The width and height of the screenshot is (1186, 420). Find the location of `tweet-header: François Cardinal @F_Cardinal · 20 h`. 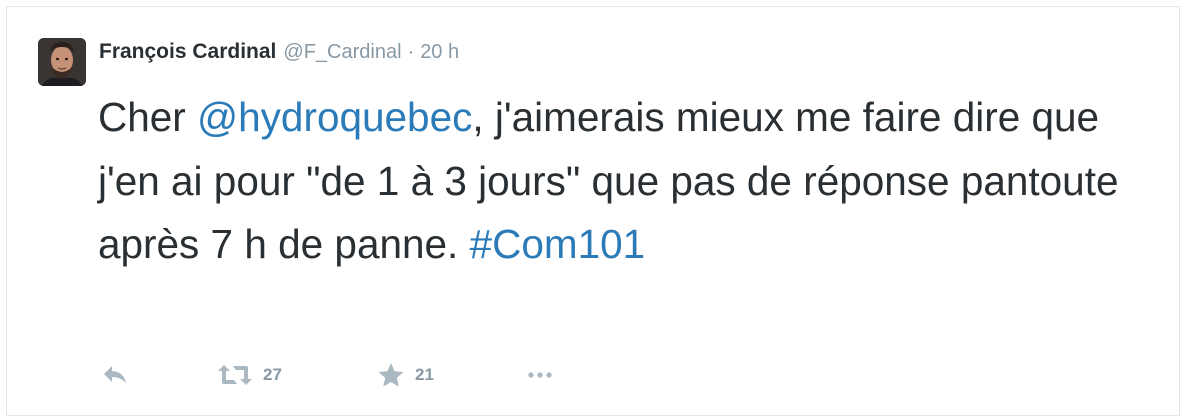

tweet-header: François Cardinal @F_Cardinal · 20 h is located at coordinates (279, 54).